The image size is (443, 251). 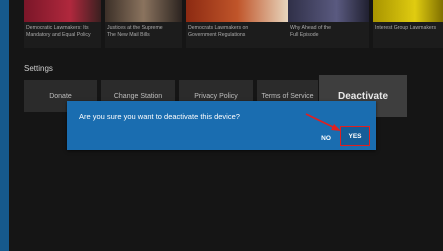 What do you see at coordinates (38, 68) in the screenshot?
I see `settings-heading: Settings` at bounding box center [38, 68].